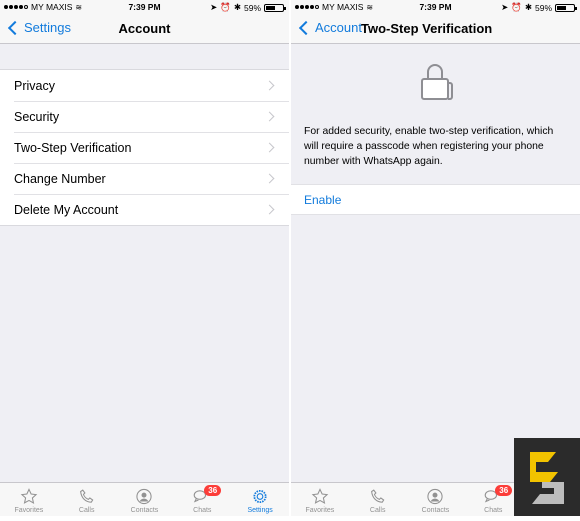  What do you see at coordinates (436, 82) in the screenshot?
I see `lock-icon` at bounding box center [436, 82].